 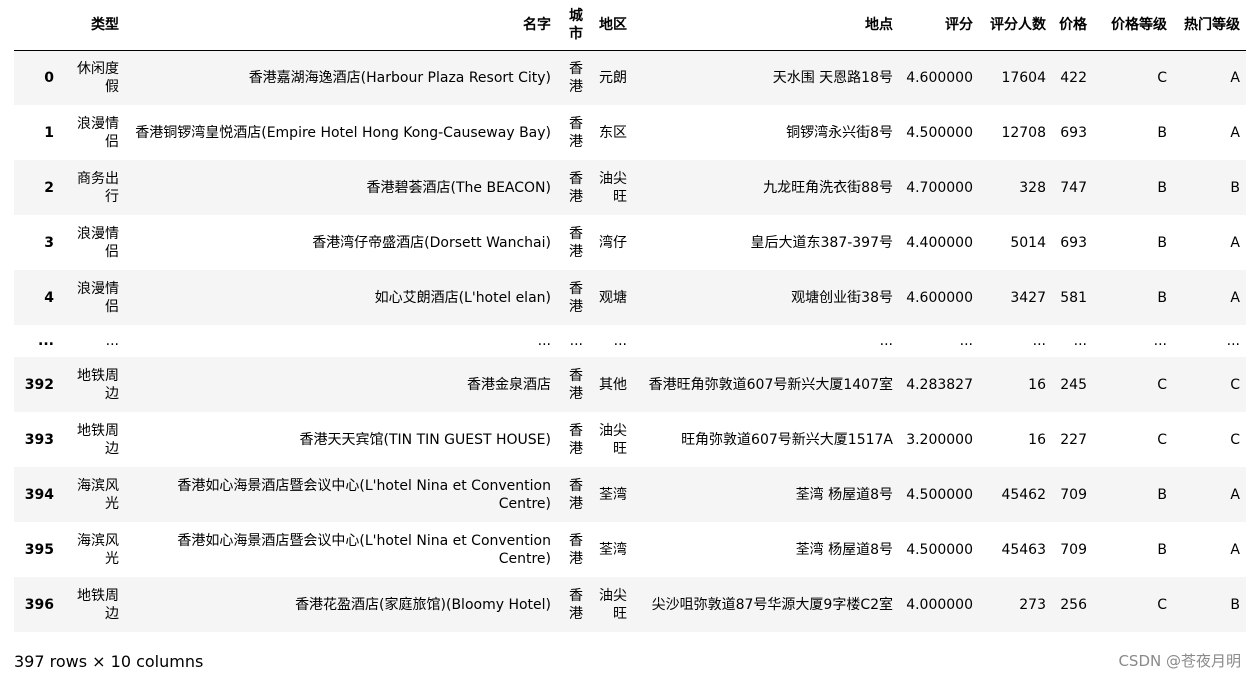 I want to click on column-header-price: 价格, so click(x=1072, y=25).